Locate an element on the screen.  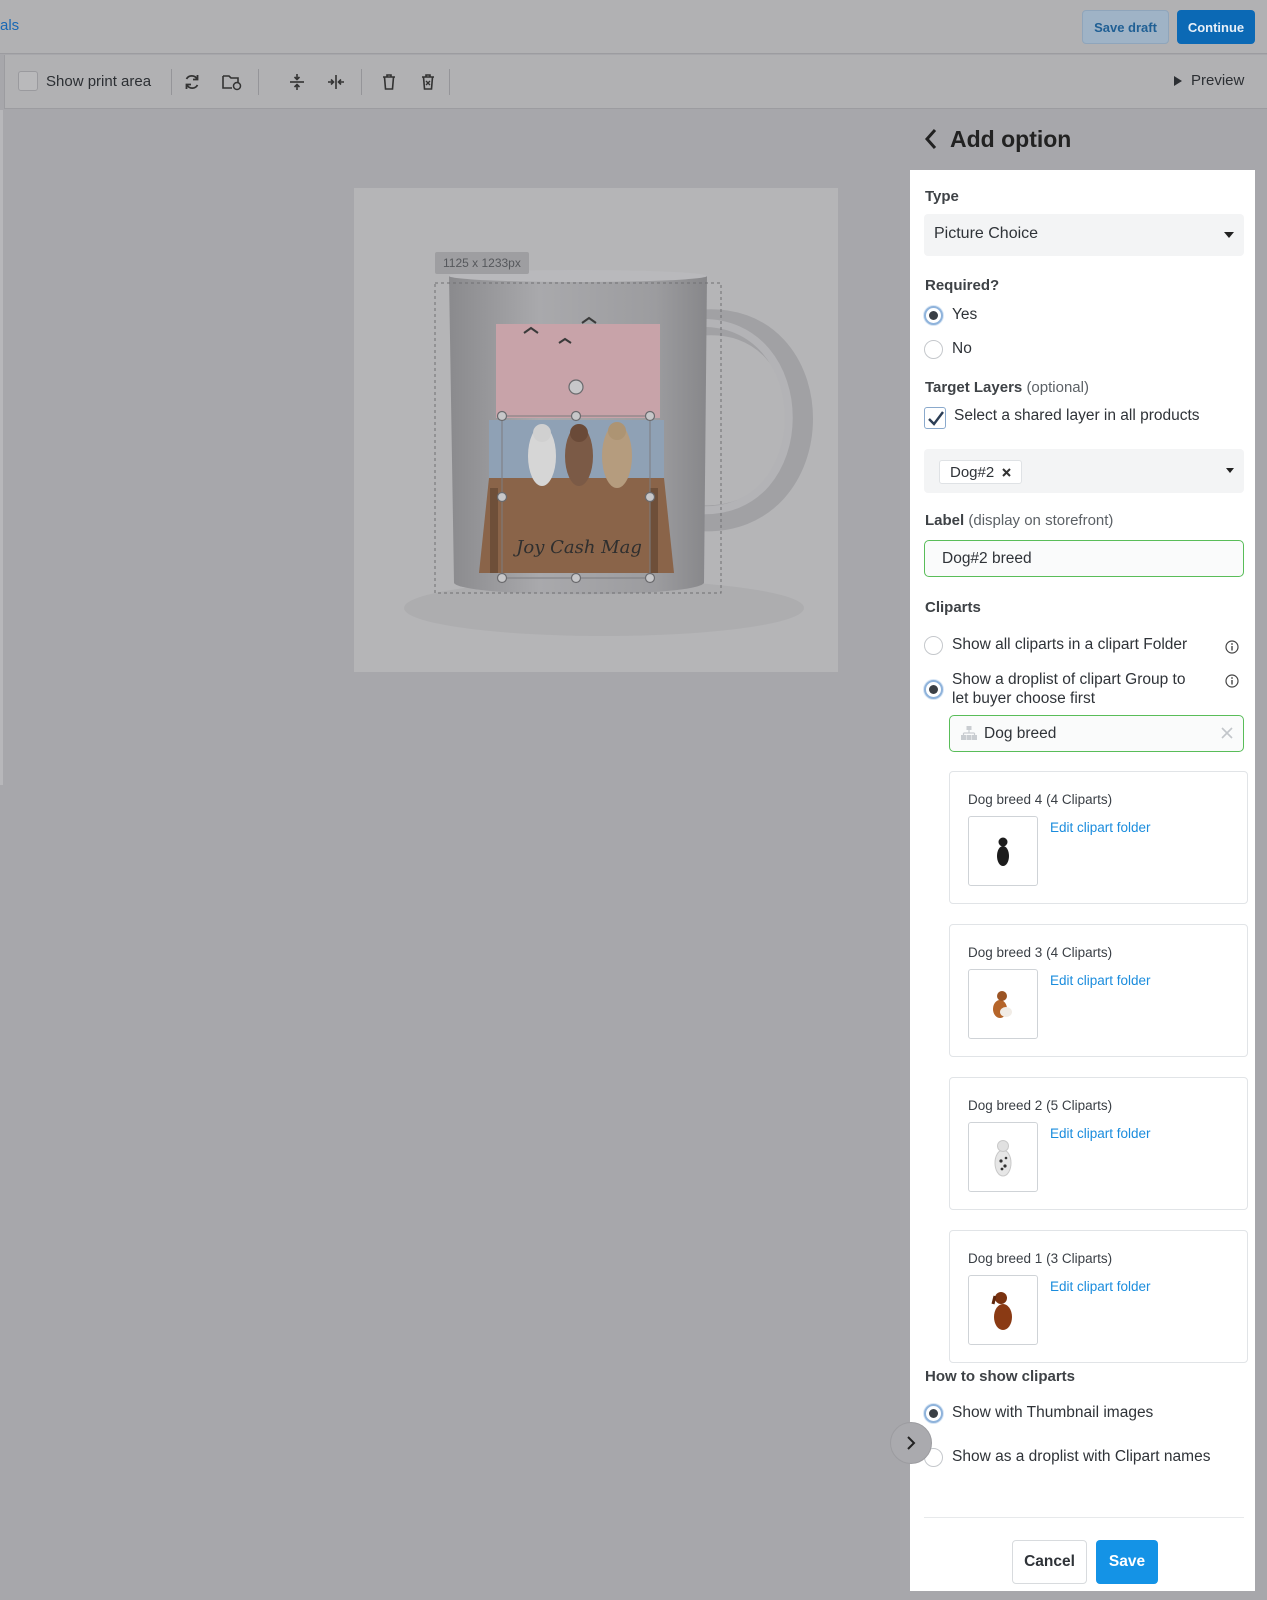
layer-tag-label: Dog#2 is located at coordinates (972, 472).